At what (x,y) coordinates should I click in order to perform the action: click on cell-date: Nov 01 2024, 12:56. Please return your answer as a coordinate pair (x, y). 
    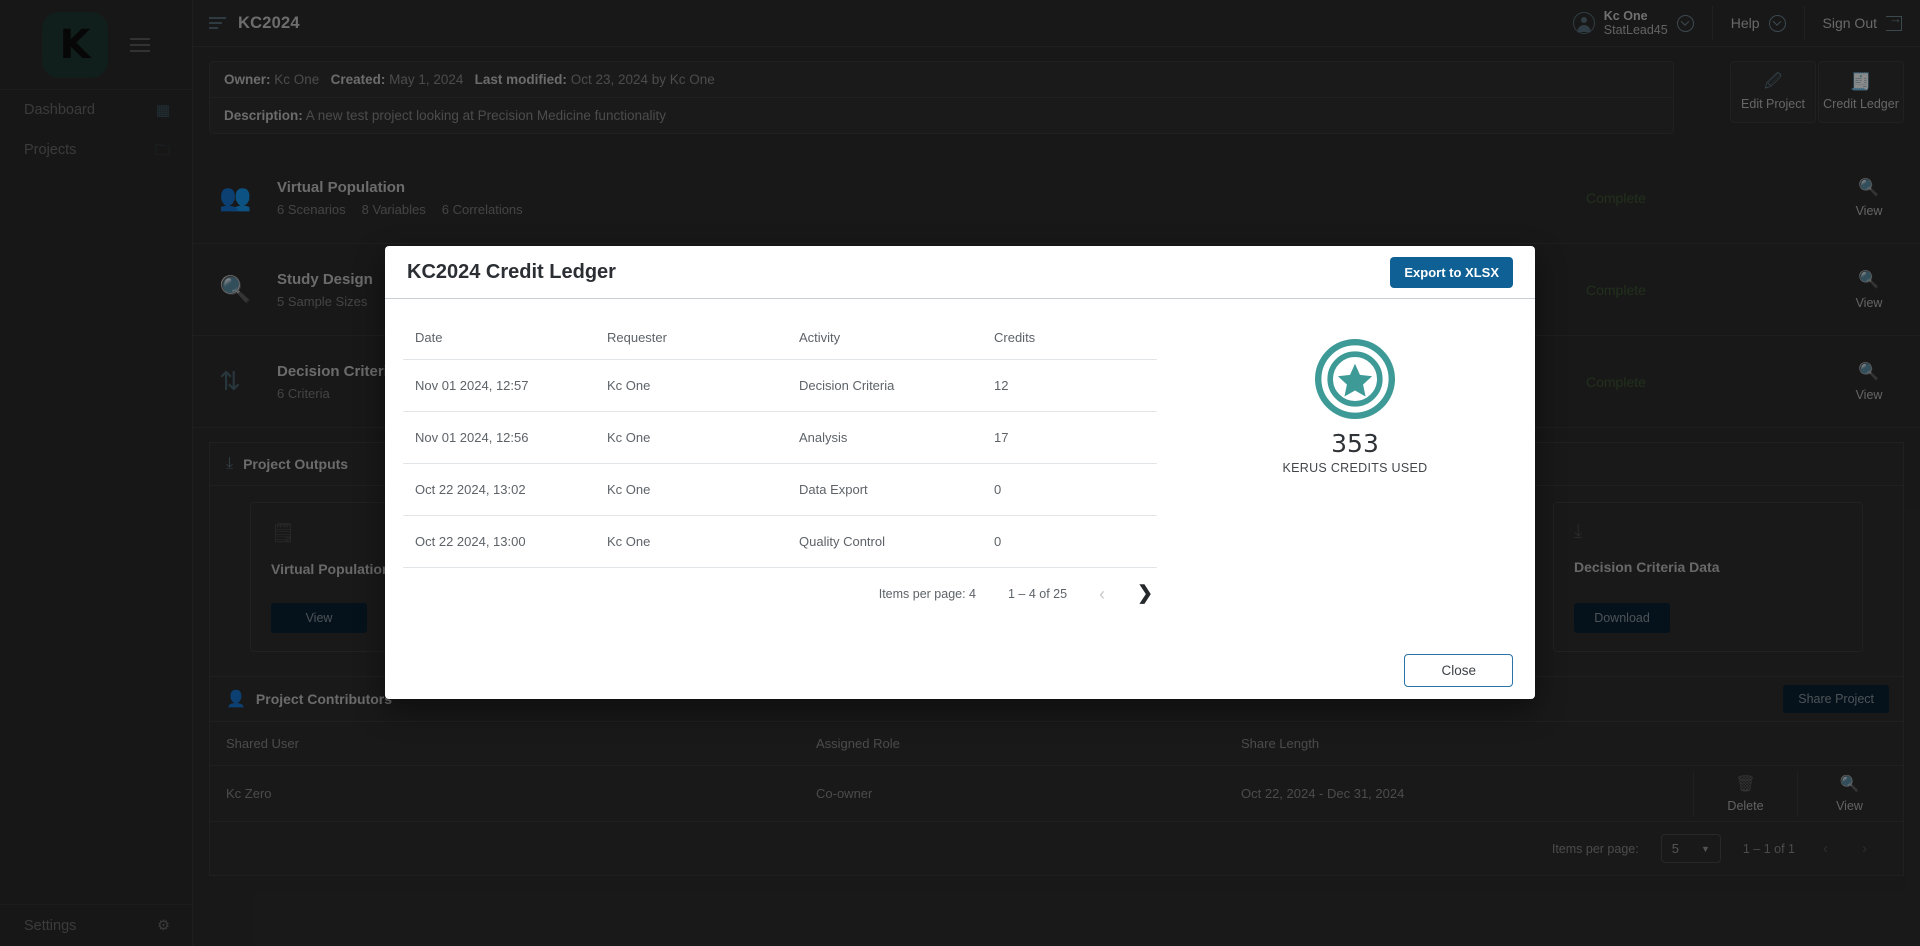
    Looking at the image, I should click on (499, 437).